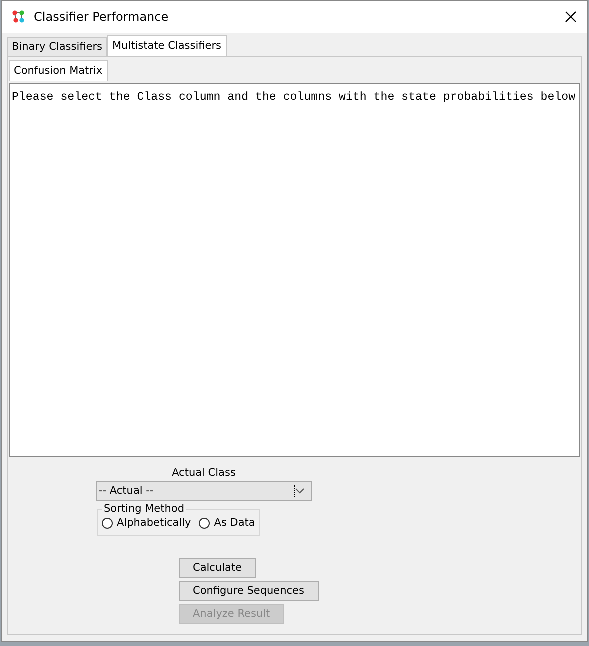  What do you see at coordinates (19, 17) in the screenshot?
I see `network-icon` at bounding box center [19, 17].